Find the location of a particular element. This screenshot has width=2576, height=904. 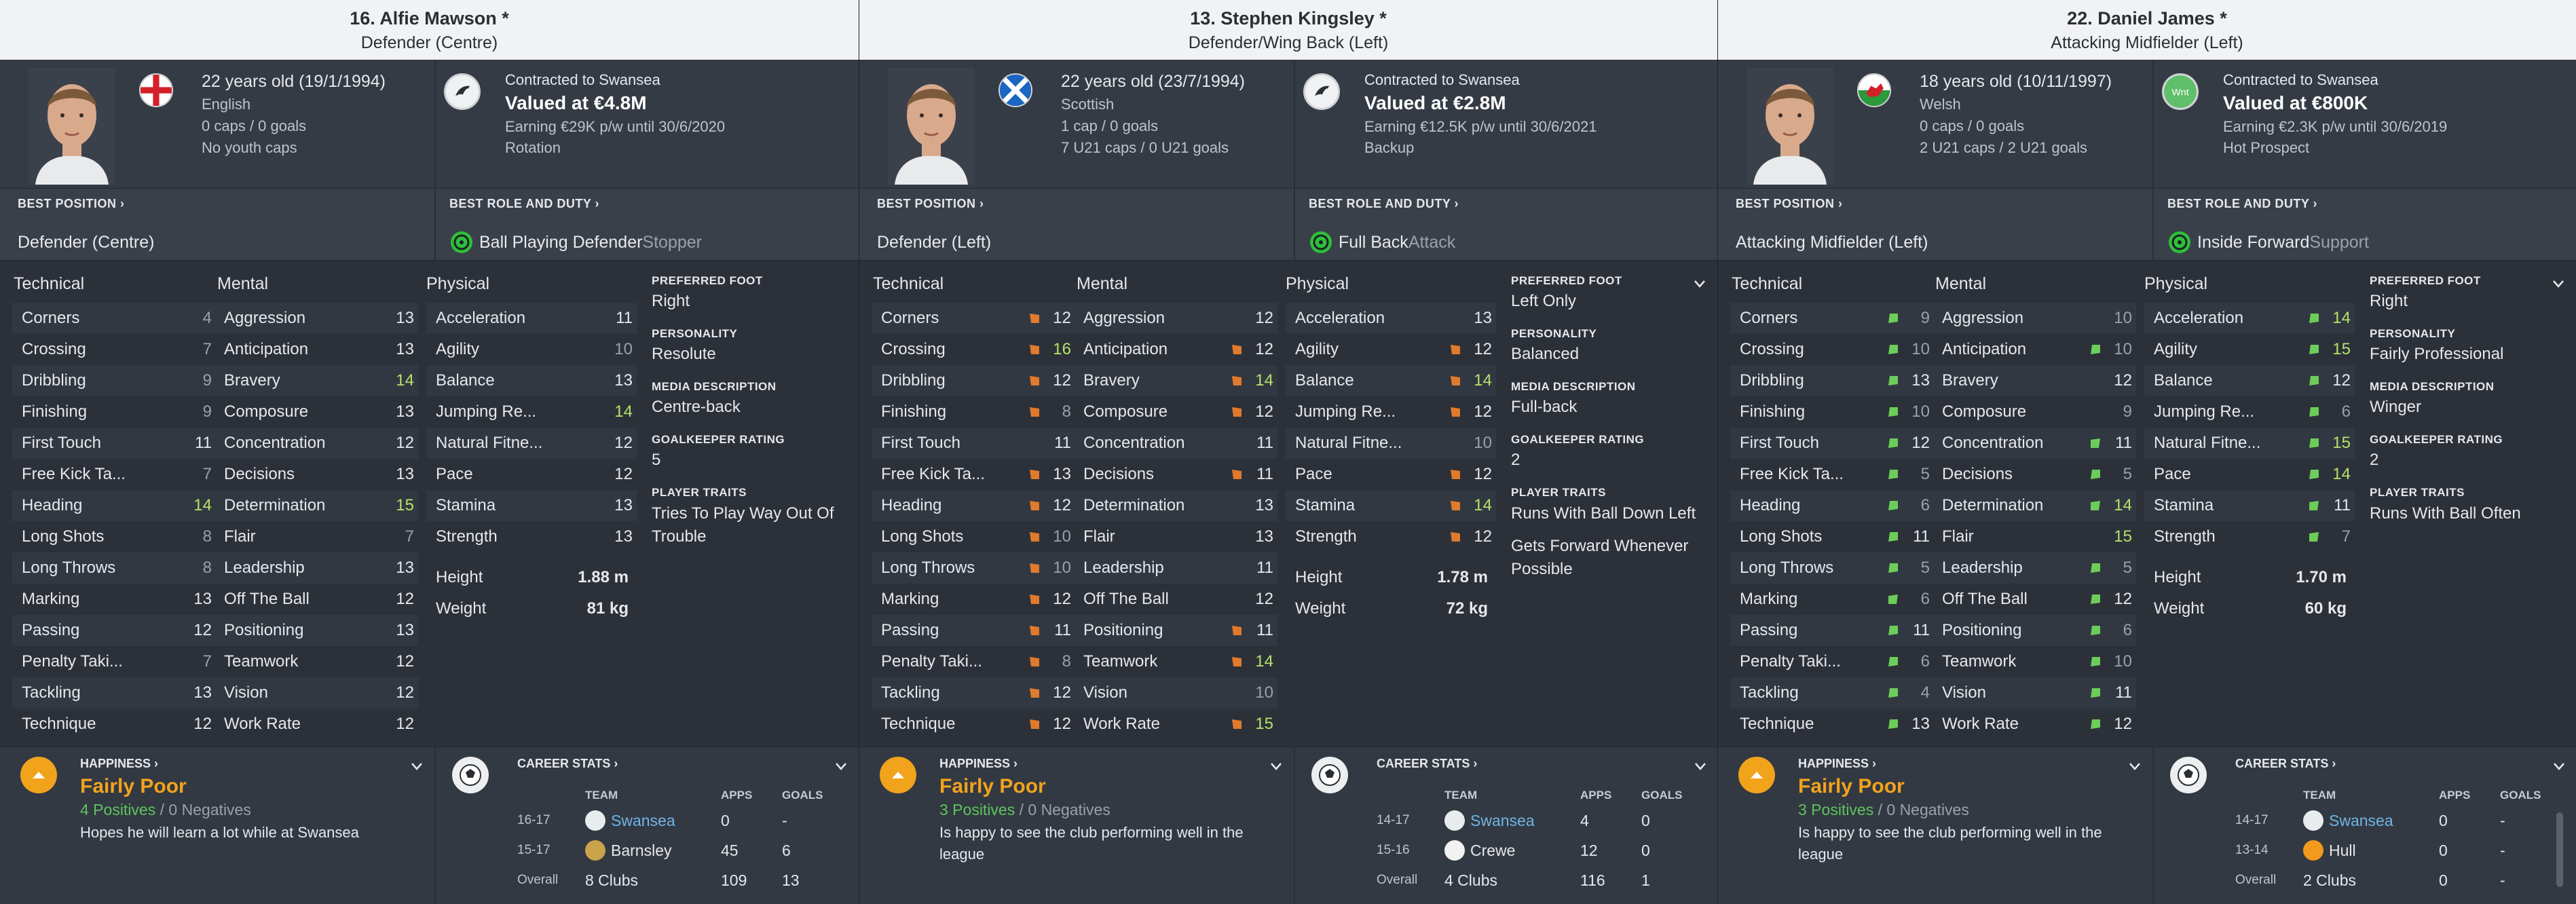

attribute-row: Bravery 14 is located at coordinates (316, 380).